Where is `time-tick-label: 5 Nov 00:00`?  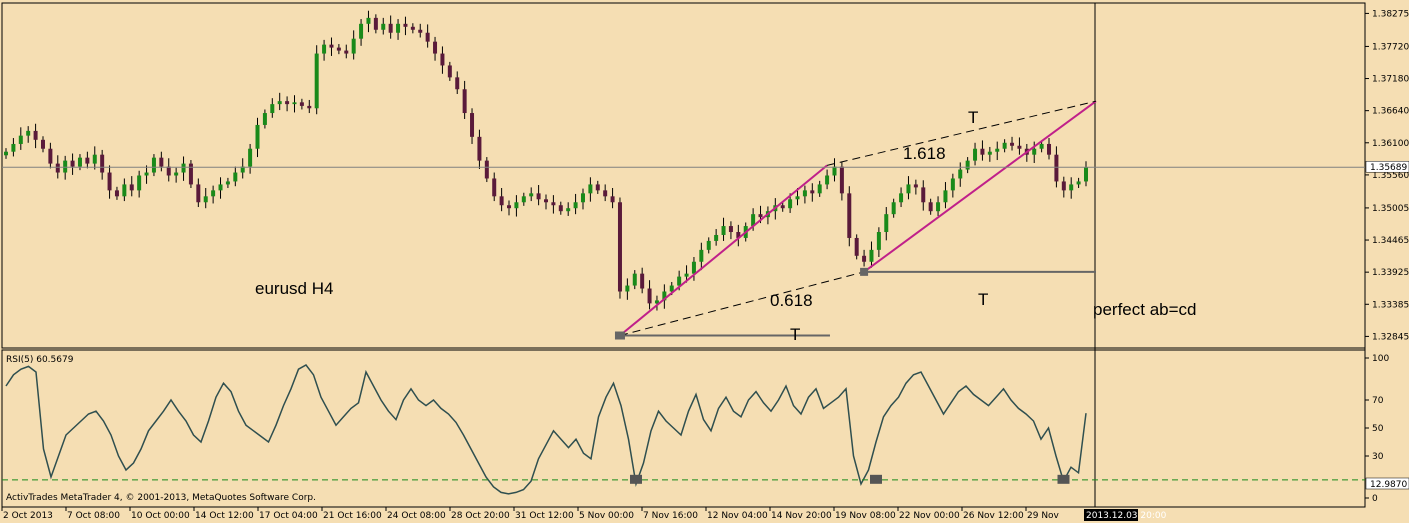
time-tick-label: 5 Nov 00:00 is located at coordinates (606, 516).